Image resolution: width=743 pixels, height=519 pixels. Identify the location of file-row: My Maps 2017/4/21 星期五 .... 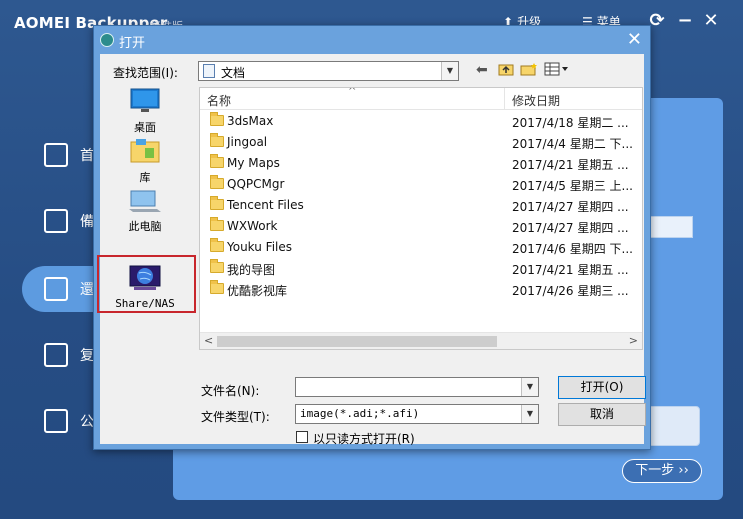
(421, 163).